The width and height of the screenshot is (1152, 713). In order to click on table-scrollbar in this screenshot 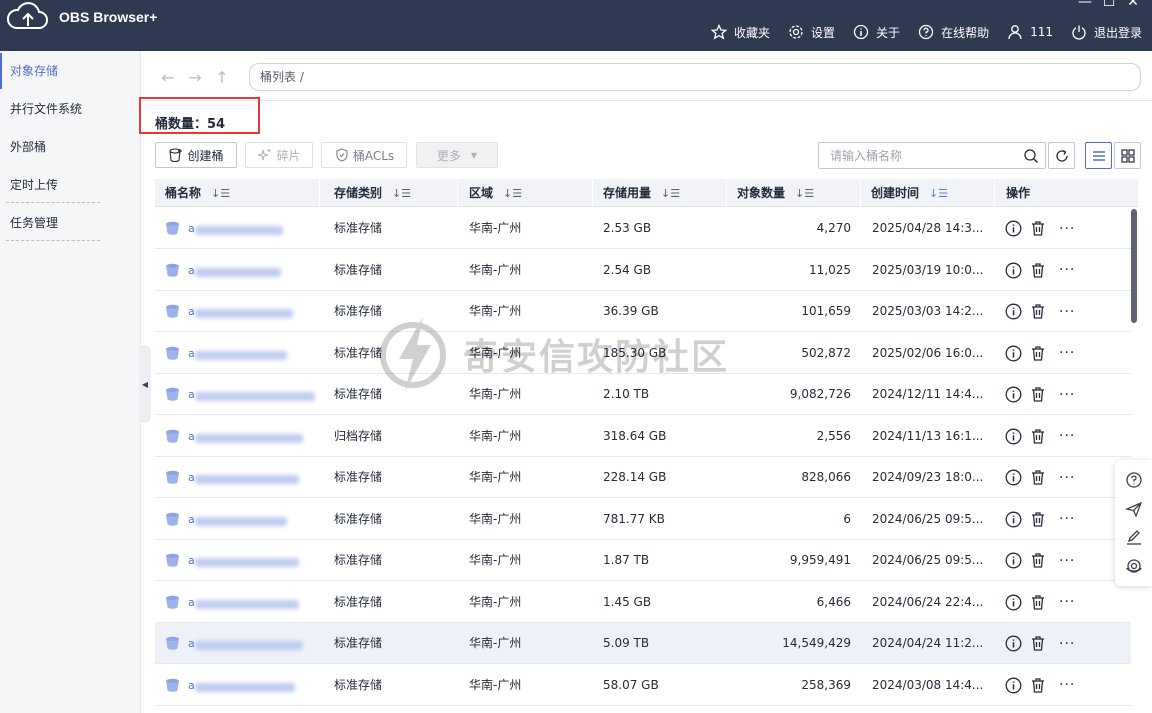, I will do `click(1134, 266)`.